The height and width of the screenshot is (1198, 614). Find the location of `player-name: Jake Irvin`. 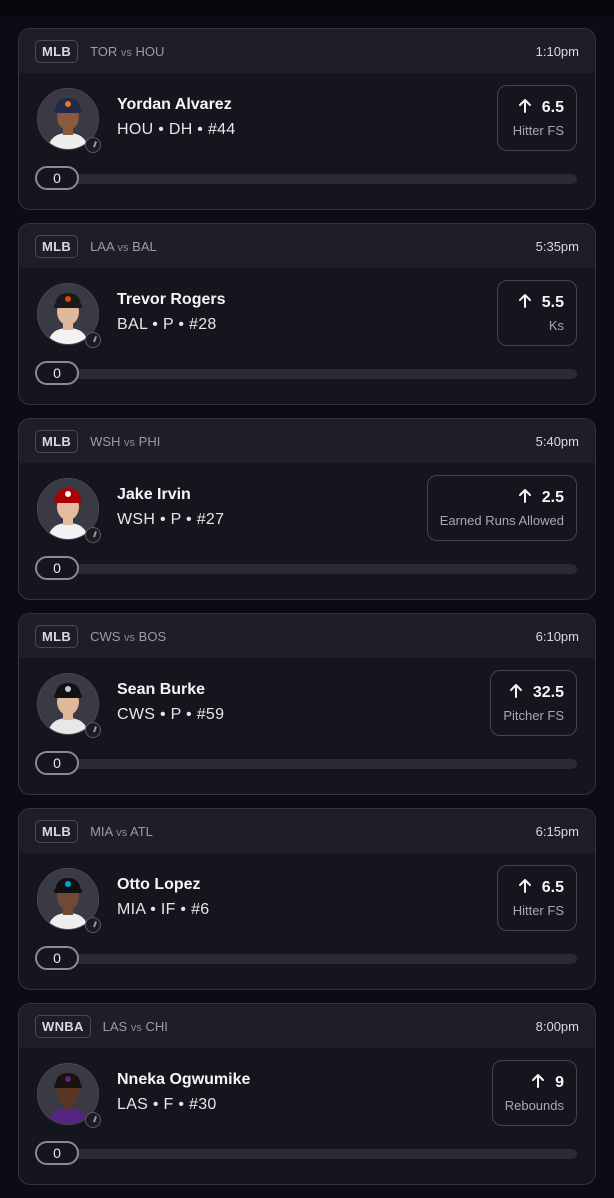

player-name: Jake Irvin is located at coordinates (154, 495).